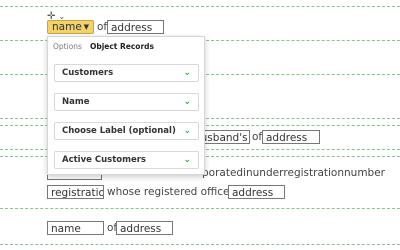  Describe the element at coordinates (67, 46) in the screenshot. I see `tab-options: Options` at that location.